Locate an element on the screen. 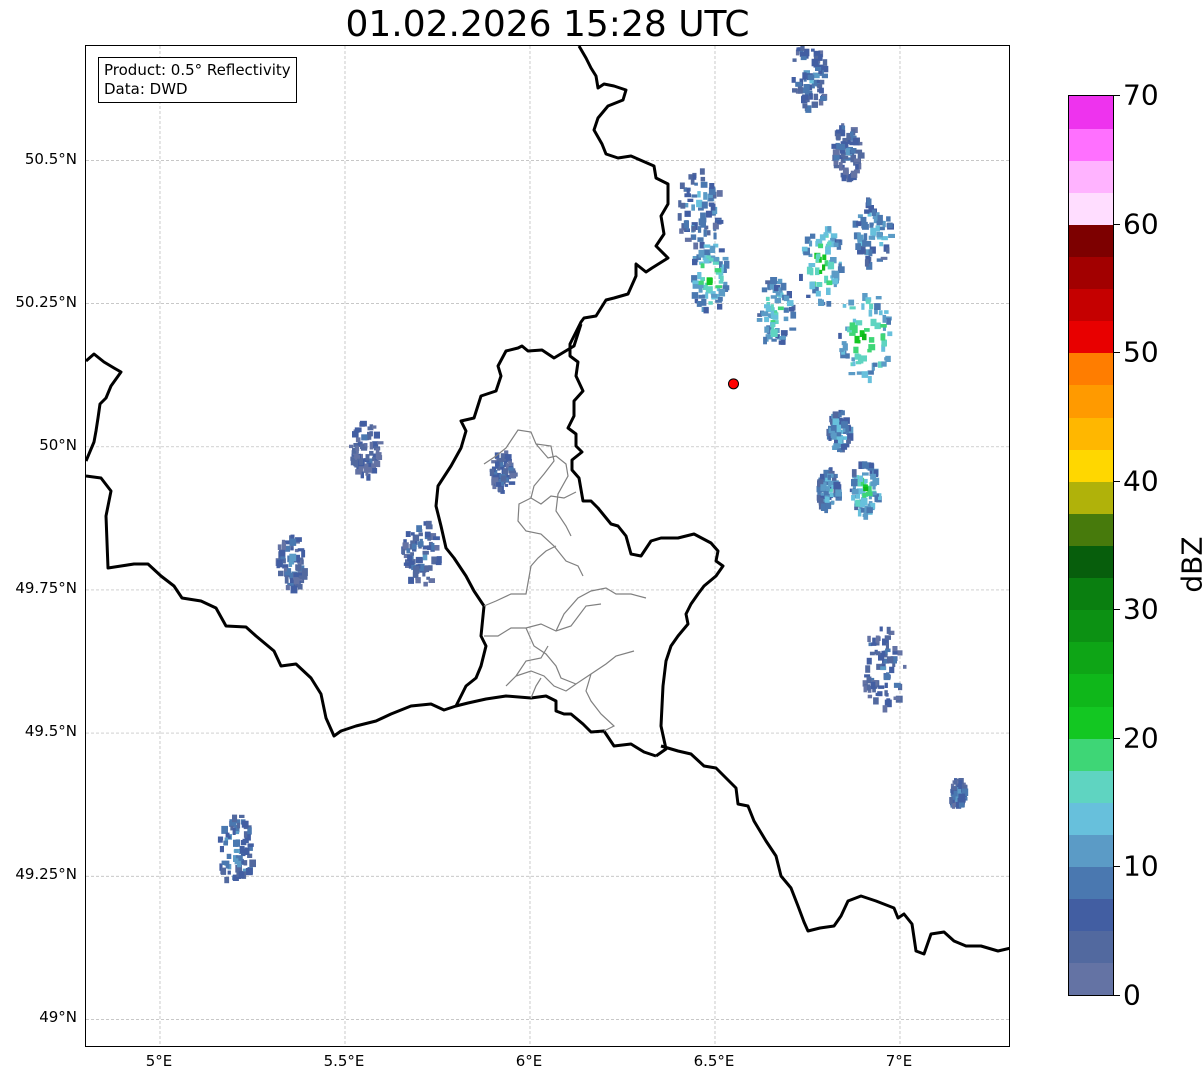 The image size is (1202, 1081). lat-tick-label: 50.5°N is located at coordinates (50, 158).